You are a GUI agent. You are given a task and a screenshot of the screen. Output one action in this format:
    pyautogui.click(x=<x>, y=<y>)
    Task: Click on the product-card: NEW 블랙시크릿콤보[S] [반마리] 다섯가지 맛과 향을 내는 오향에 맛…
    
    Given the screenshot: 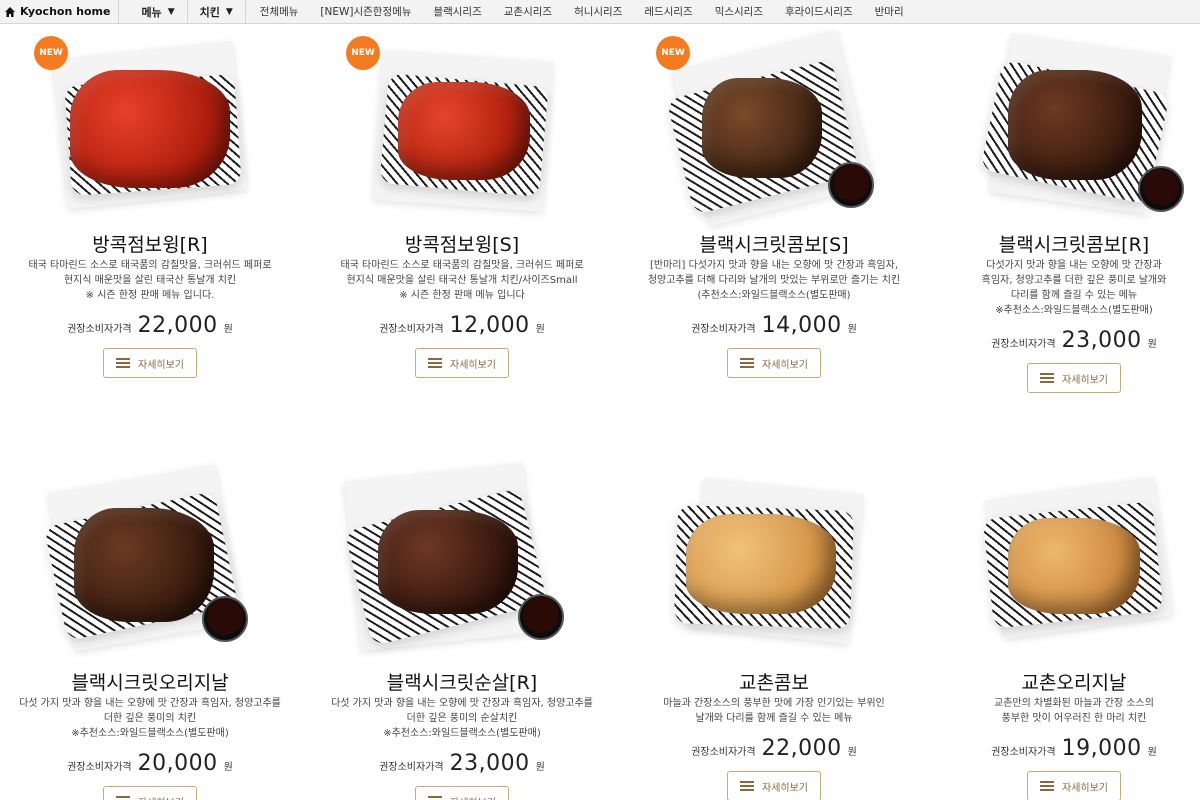 What is the action you would take?
    pyautogui.click(x=774, y=203)
    